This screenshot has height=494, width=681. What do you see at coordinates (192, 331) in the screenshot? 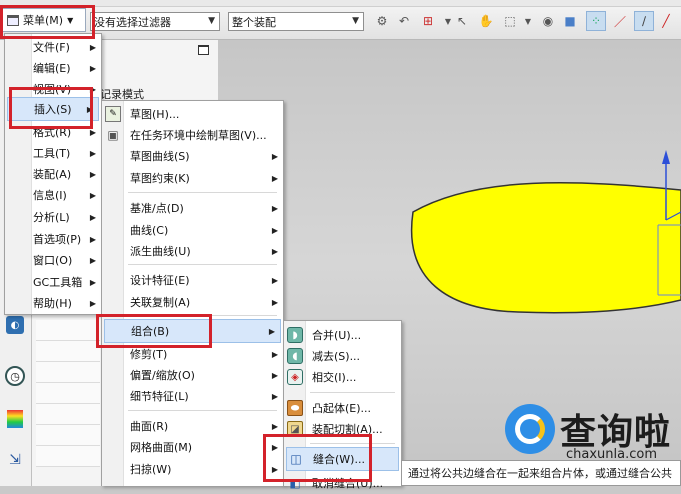
I see `menu-item-combine: 组合(B) ▶` at bounding box center [192, 331].